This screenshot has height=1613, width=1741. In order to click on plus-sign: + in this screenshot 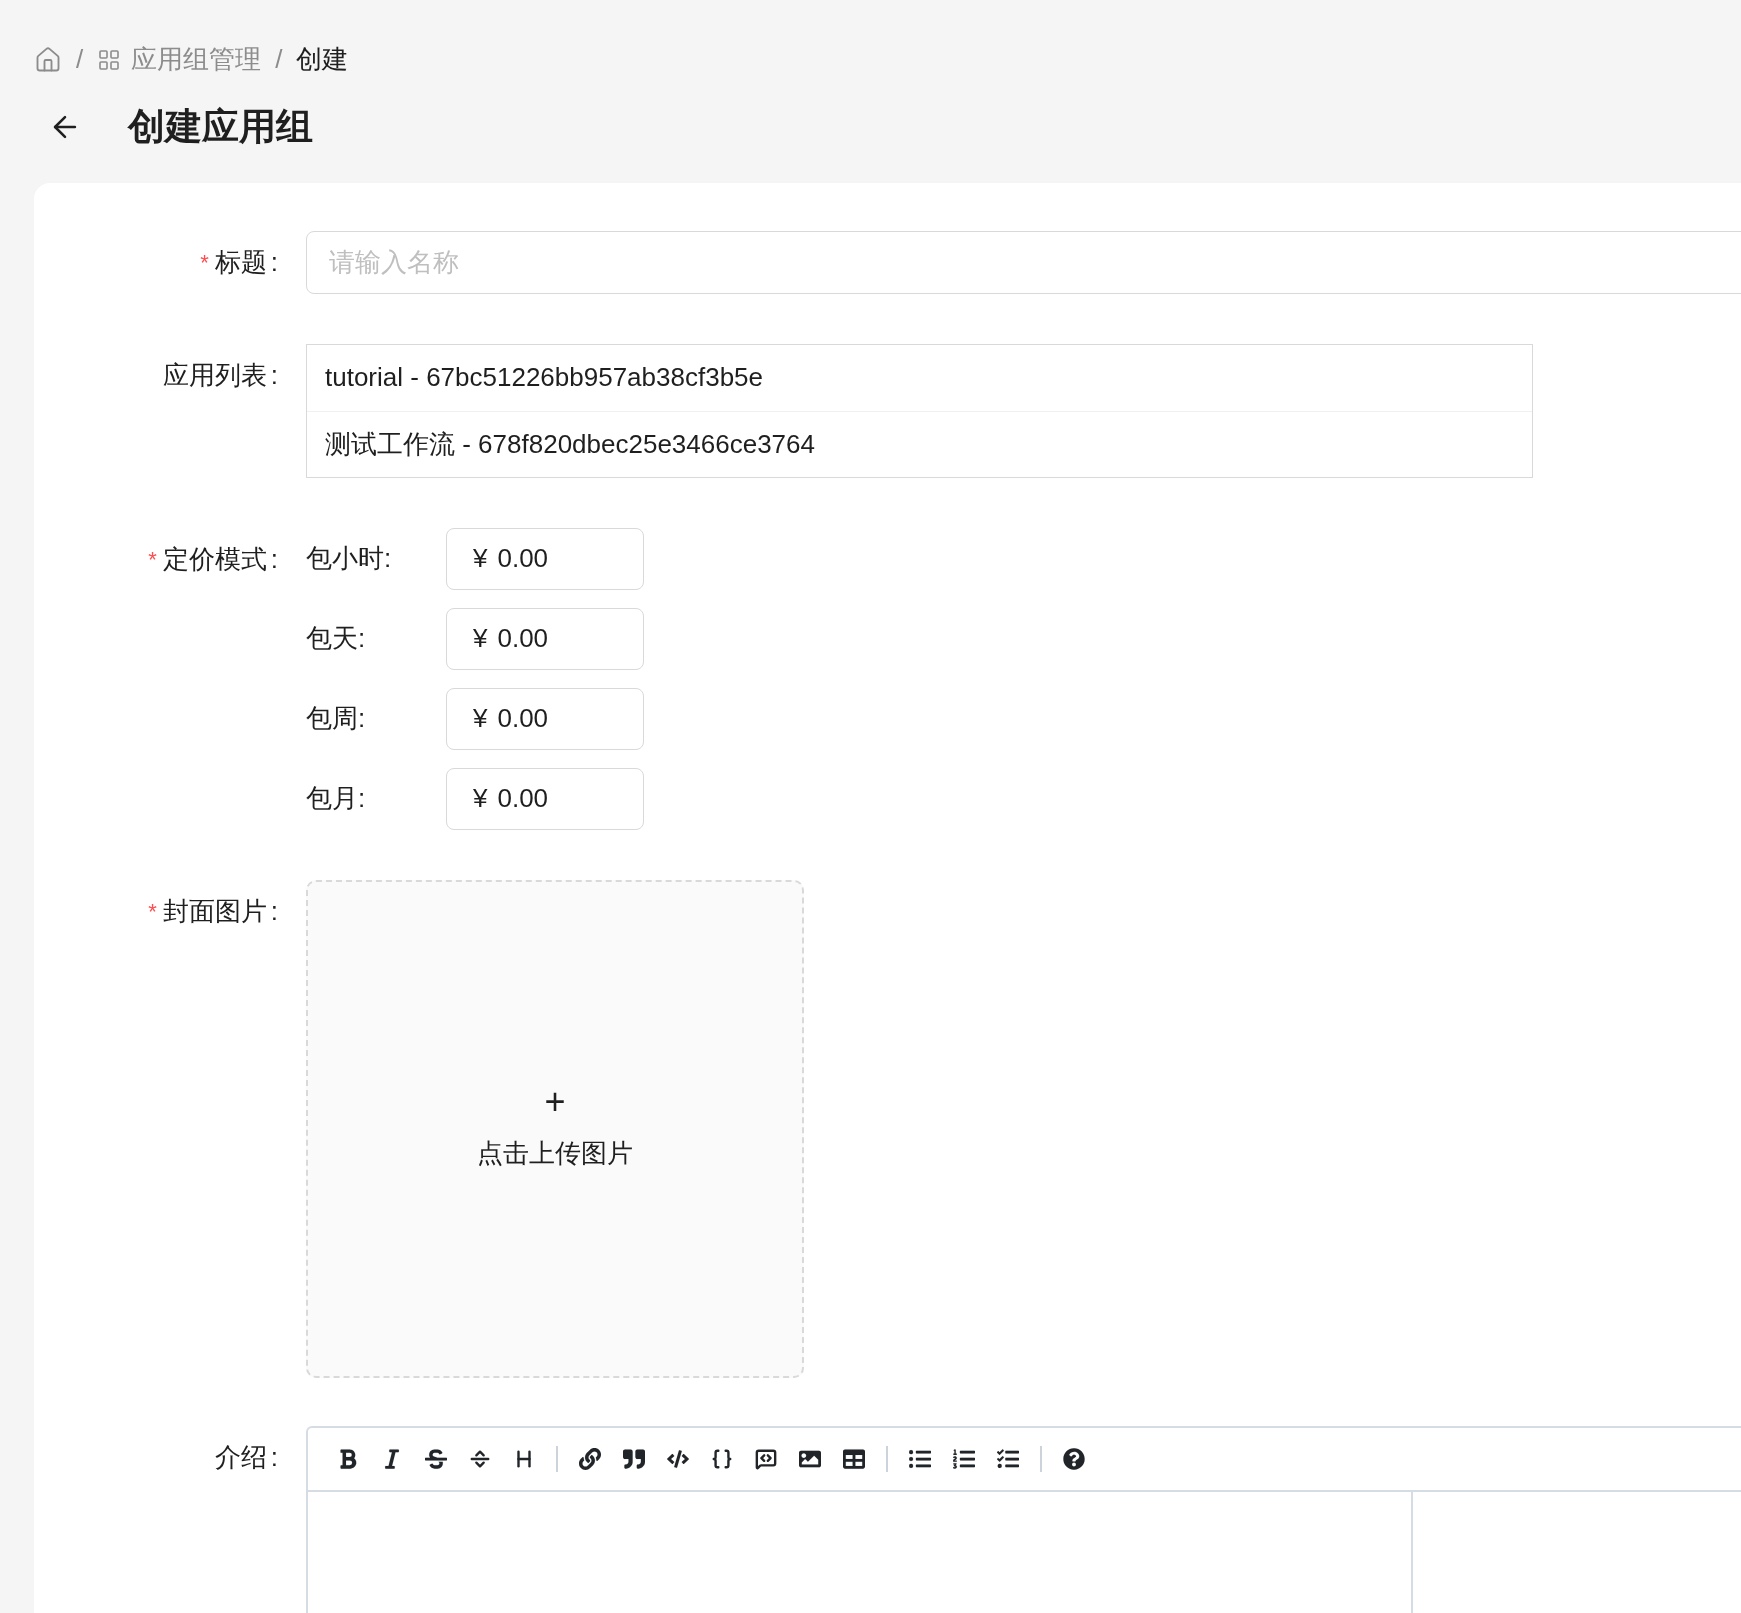, I will do `click(555, 1102)`.